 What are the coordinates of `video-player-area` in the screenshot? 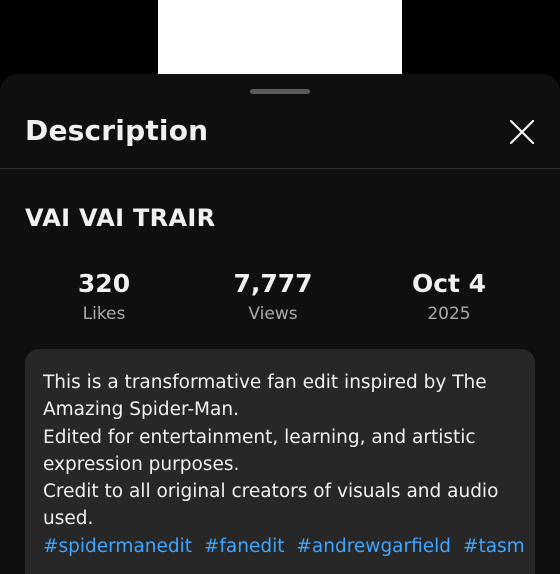 It's located at (280, 38).